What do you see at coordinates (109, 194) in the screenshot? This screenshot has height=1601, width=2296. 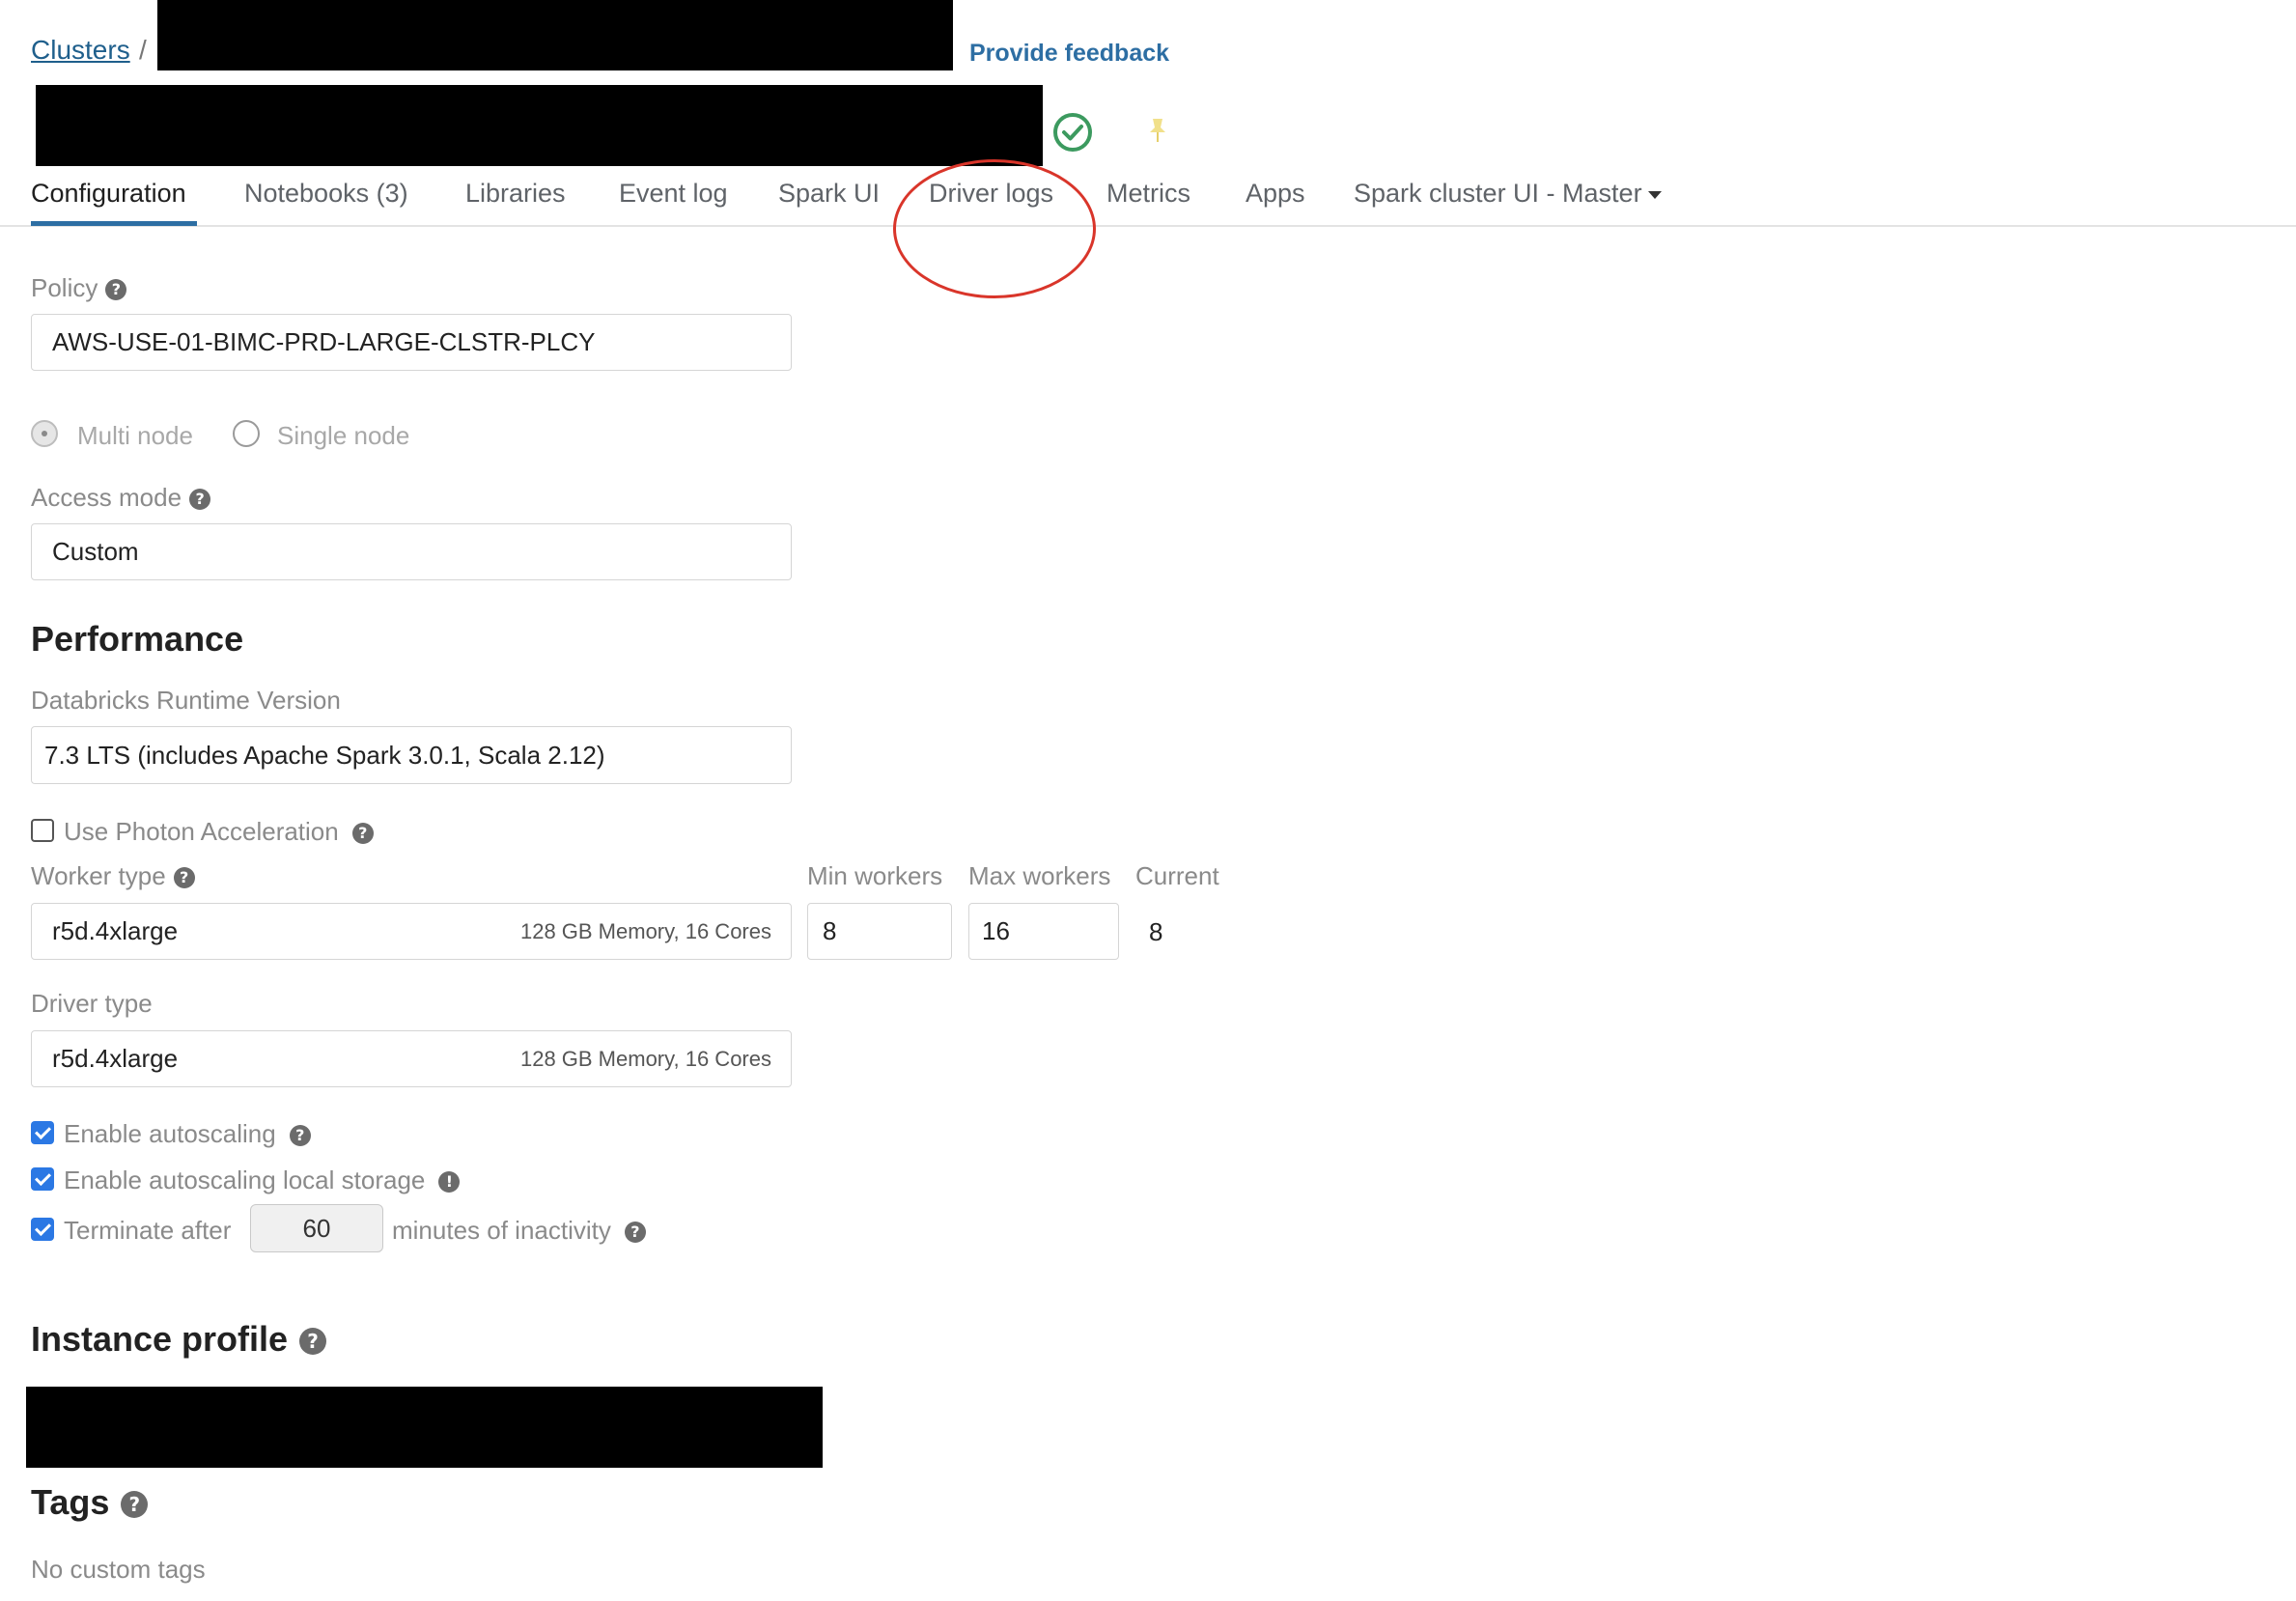 I see `tab-configuration: Configuration` at bounding box center [109, 194].